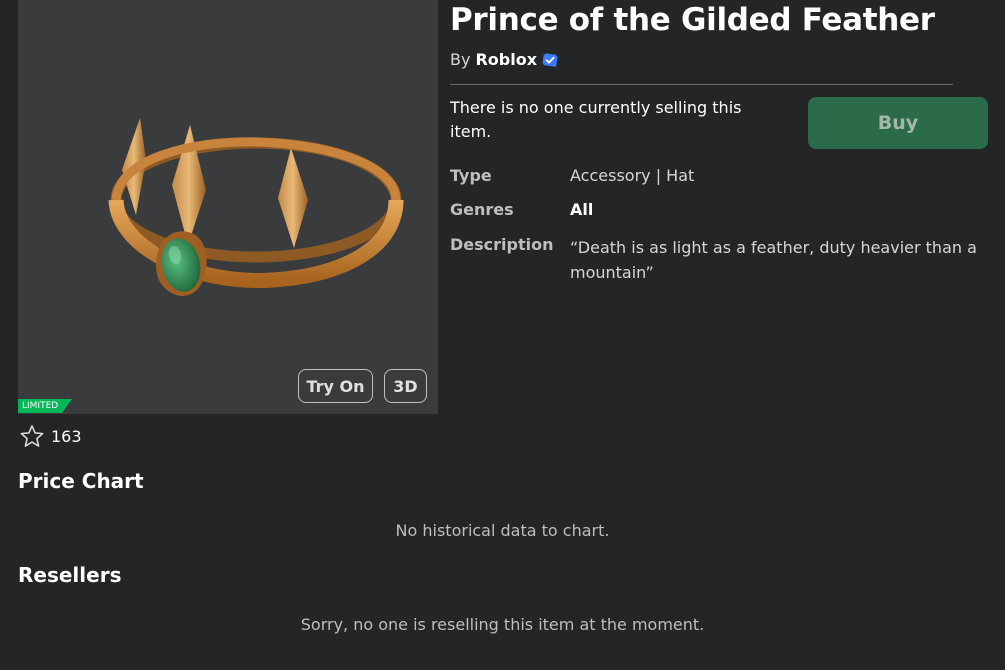 This screenshot has height=670, width=1005. Describe the element at coordinates (701, 84) in the screenshot. I see `header-divider` at that location.